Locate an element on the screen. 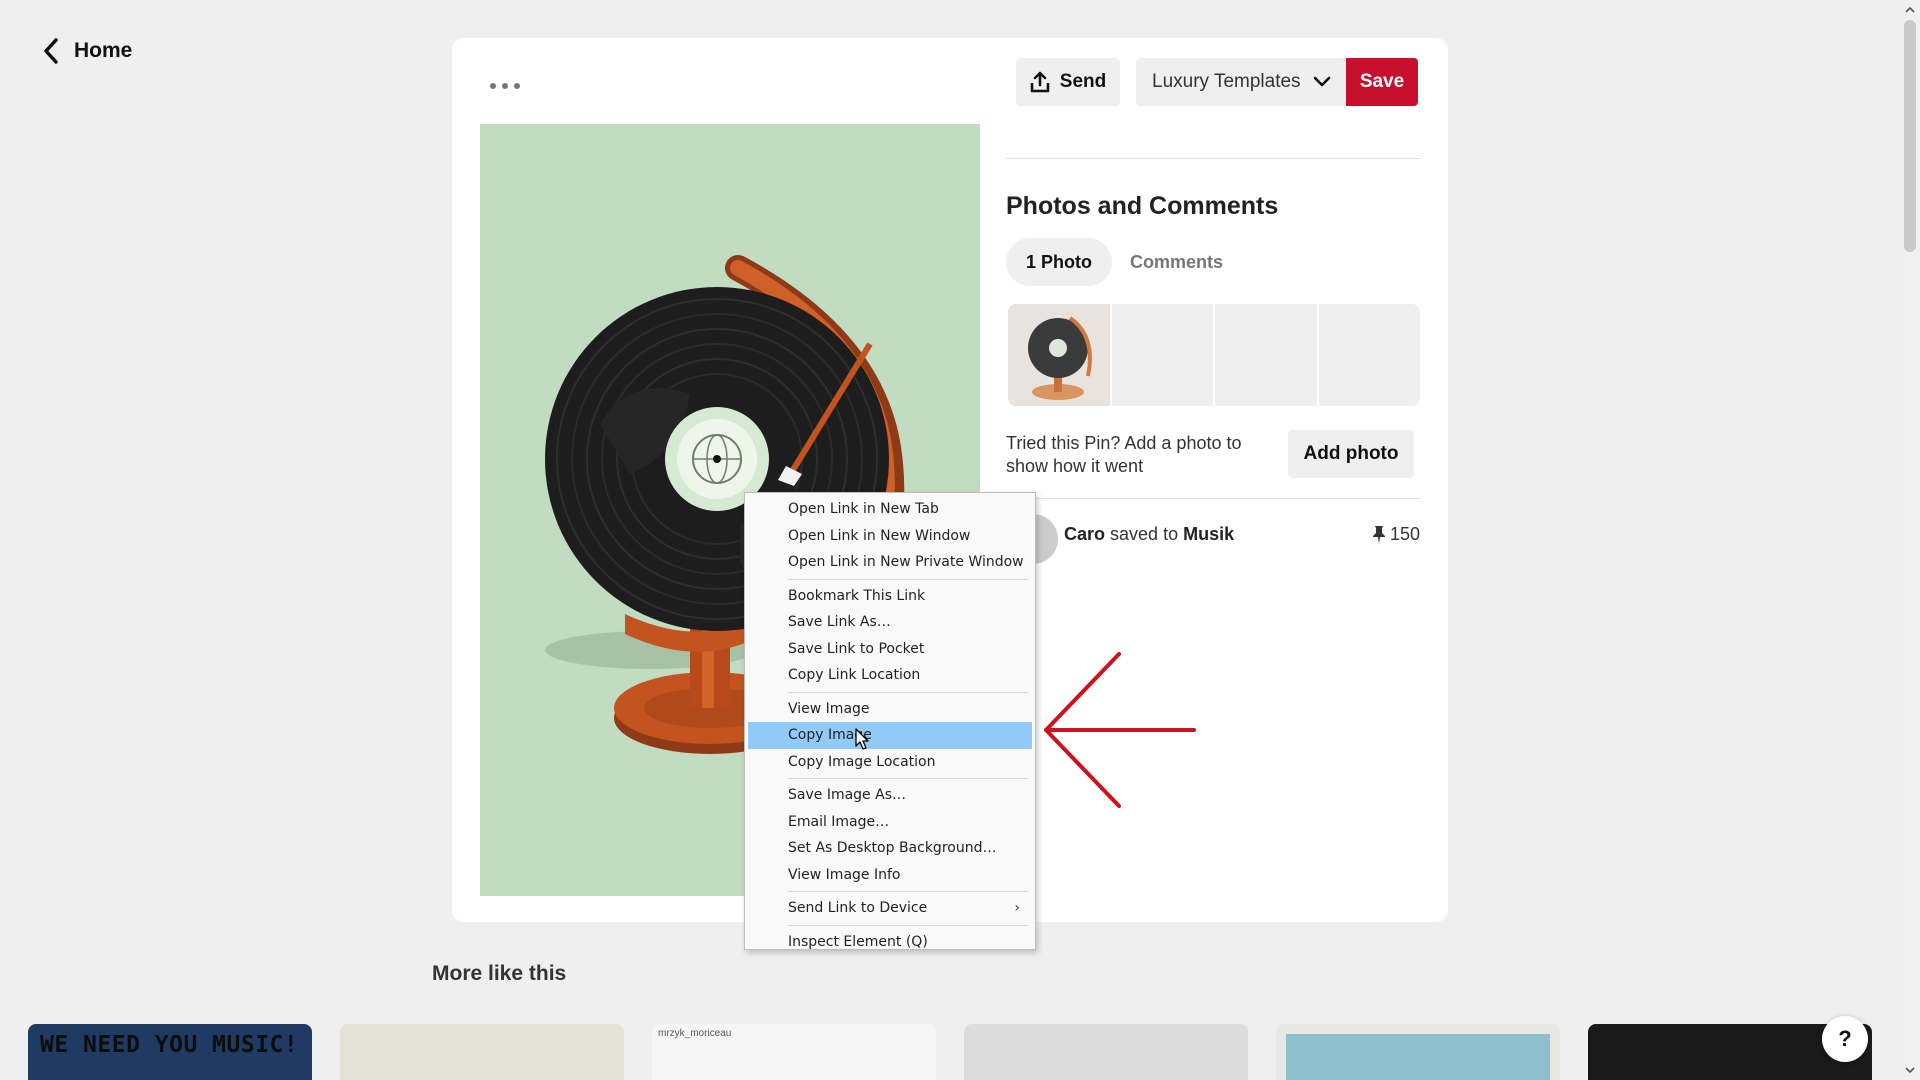  menu-item-view-image-info: View Image Info is located at coordinates (890, 875).